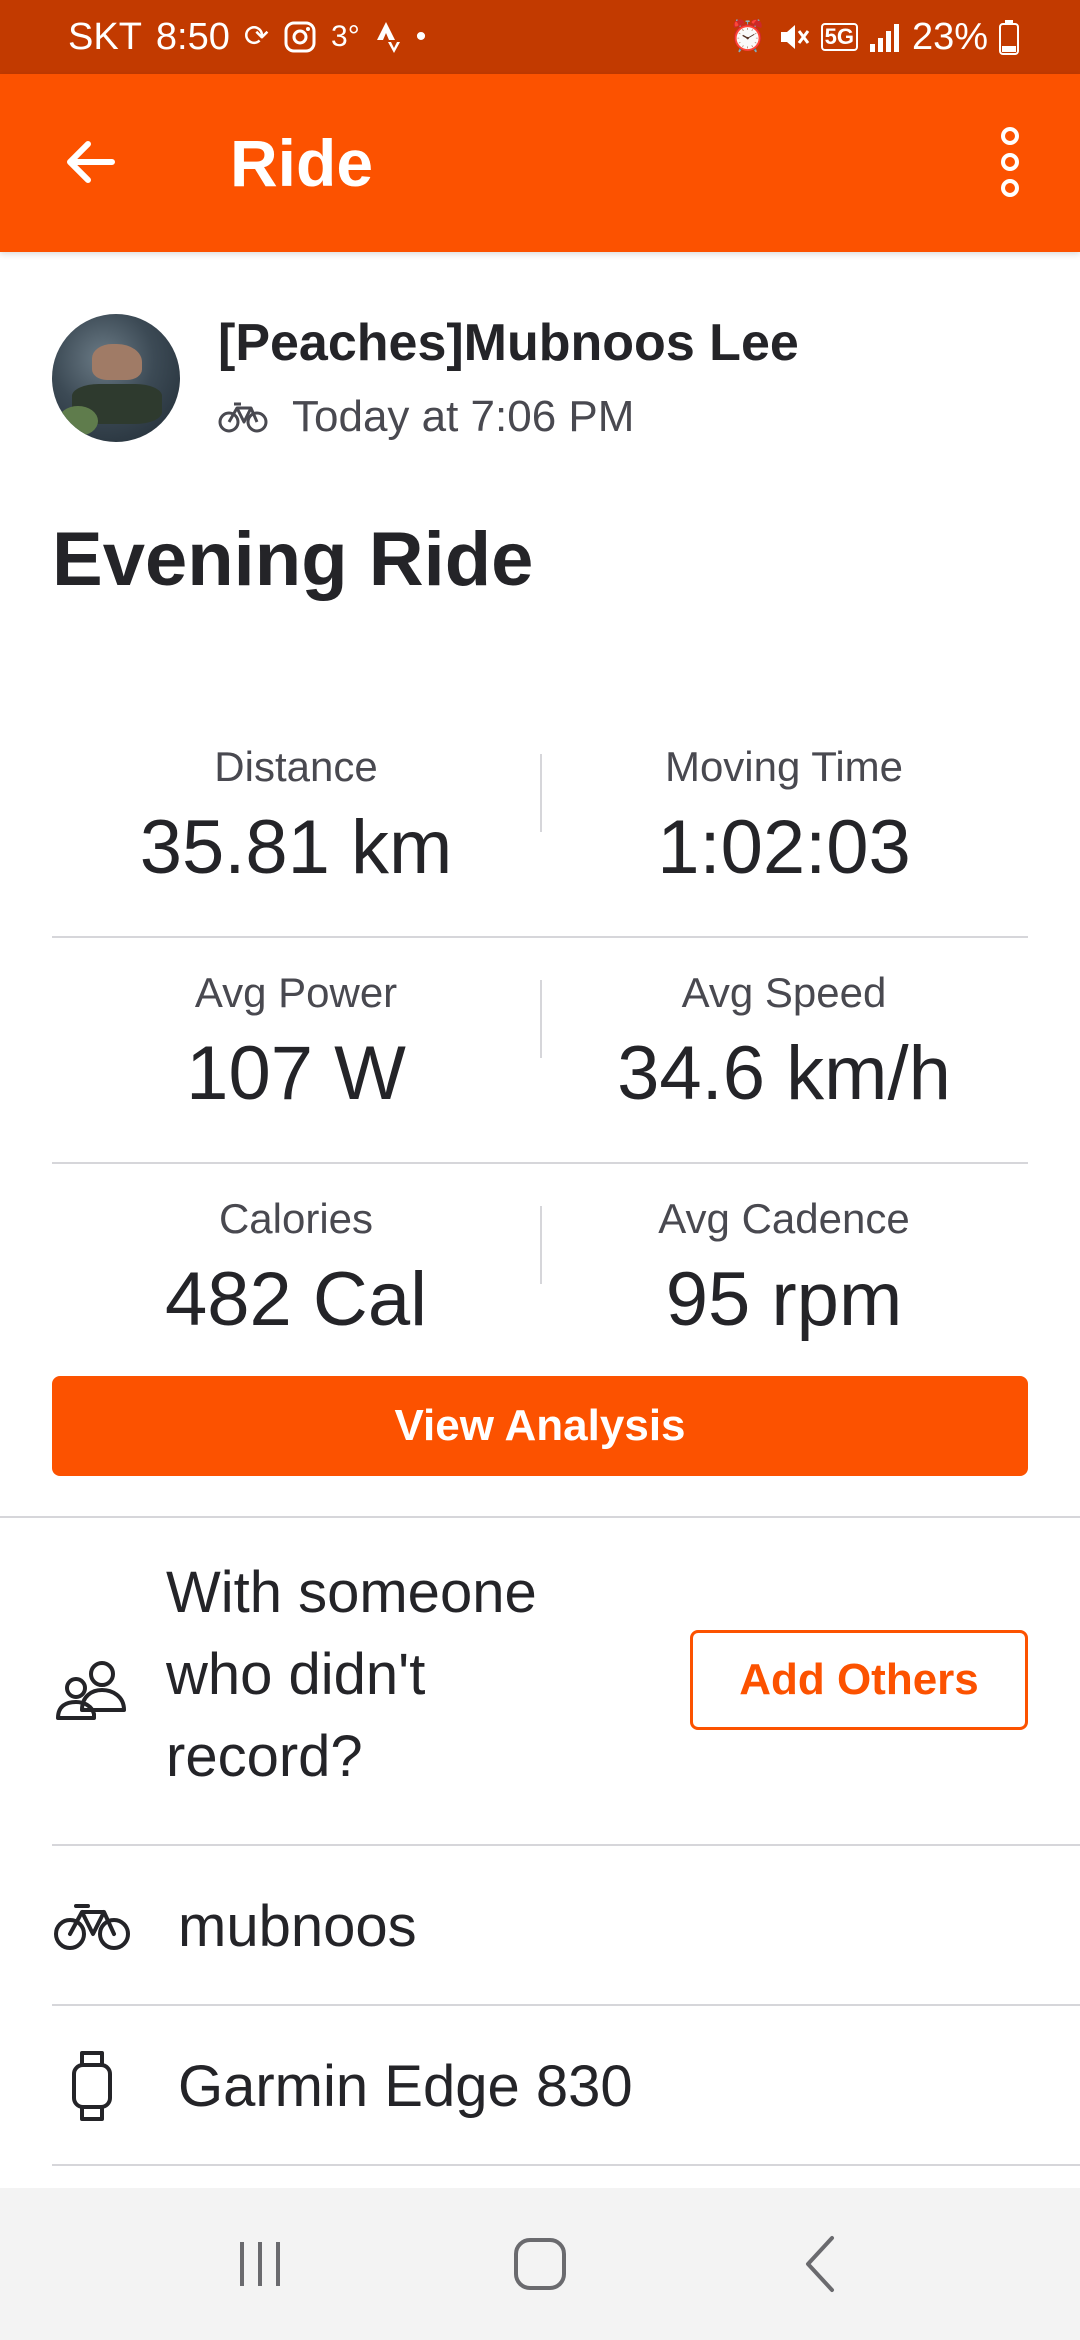  I want to click on bike-name: mubnoos, so click(297, 1926).